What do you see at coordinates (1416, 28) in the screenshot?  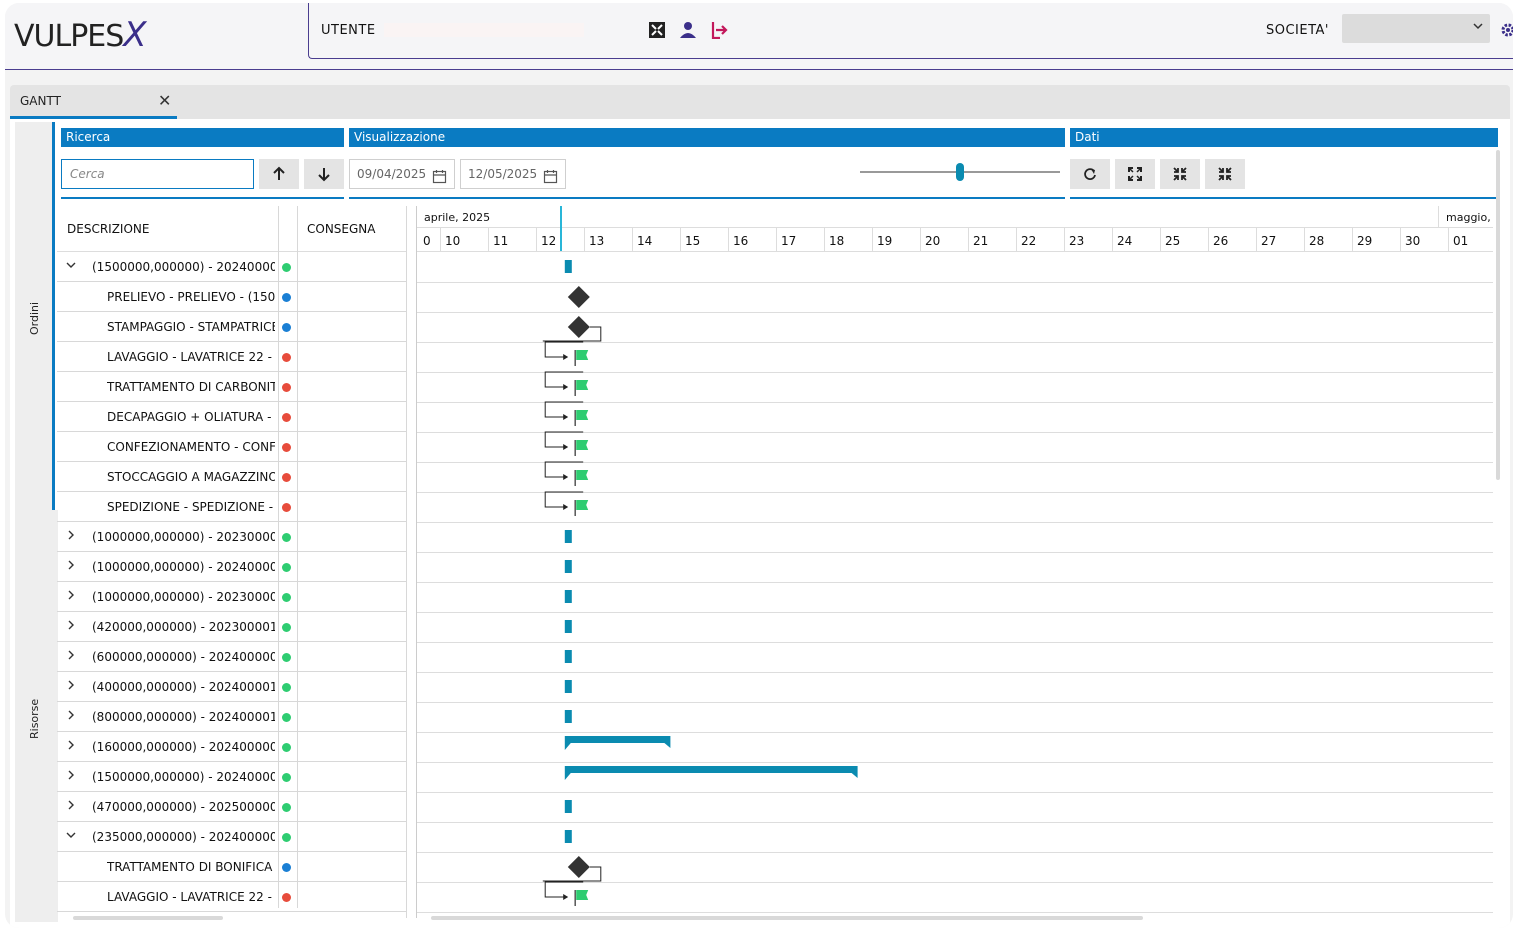 I see `company-select` at bounding box center [1416, 28].